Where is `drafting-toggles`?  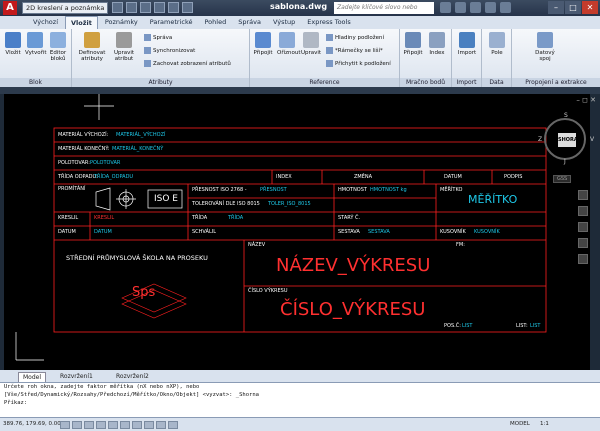
drafting-toggles is located at coordinates (119, 425).